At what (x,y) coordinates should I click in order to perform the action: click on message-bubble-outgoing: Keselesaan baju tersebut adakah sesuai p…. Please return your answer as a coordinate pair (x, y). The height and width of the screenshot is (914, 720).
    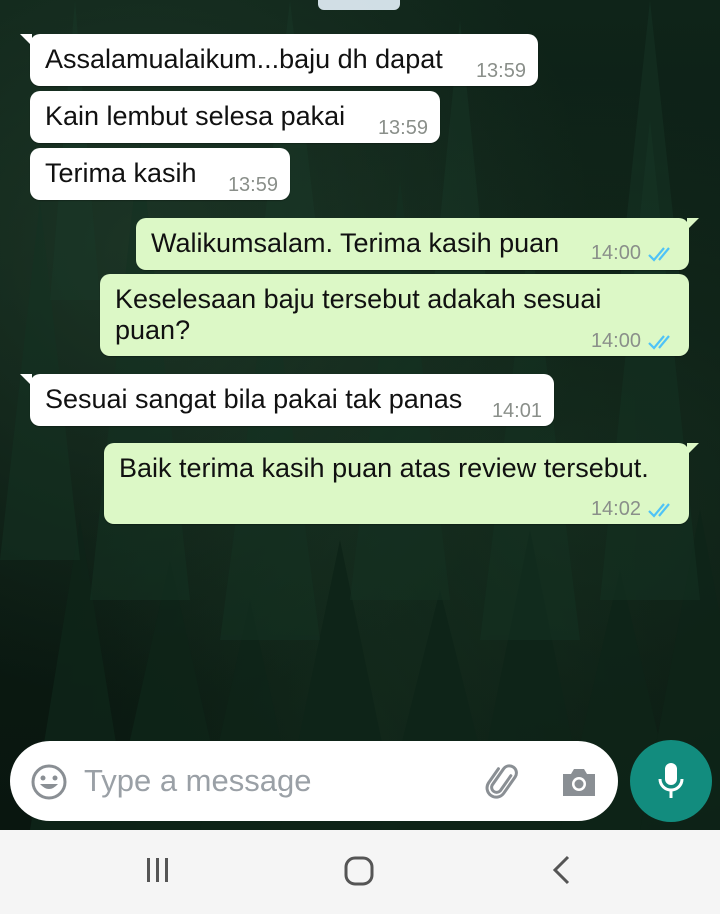
    Looking at the image, I should click on (394, 315).